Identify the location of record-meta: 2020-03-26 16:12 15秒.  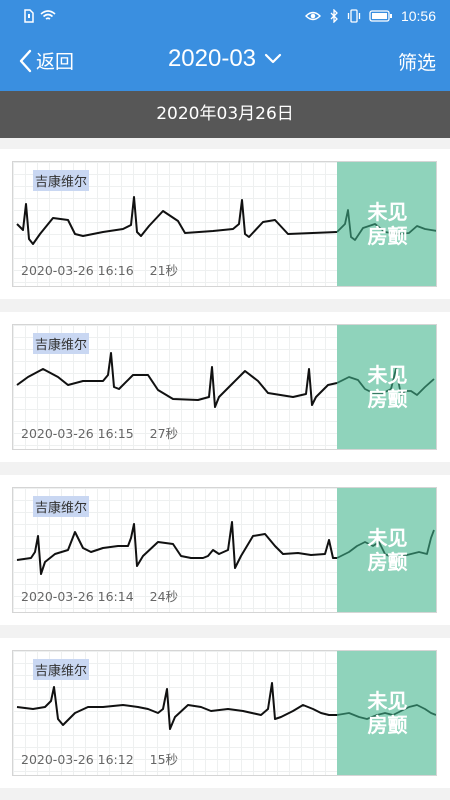
(99, 758).